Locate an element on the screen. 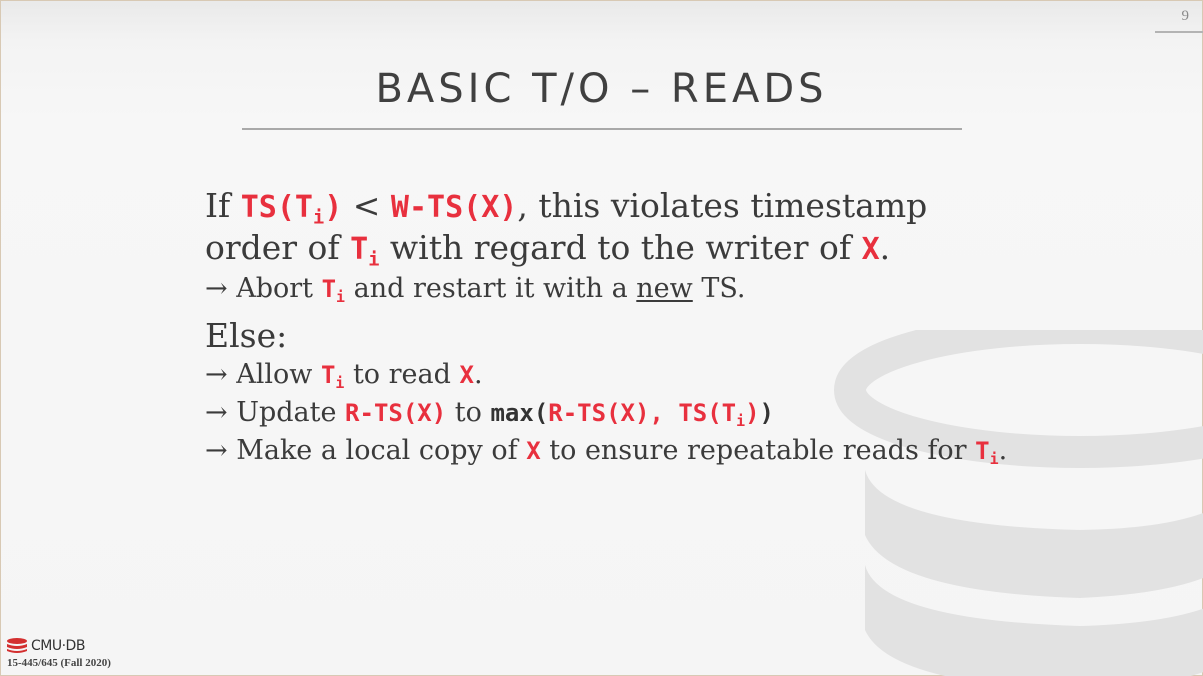 The image size is (1203, 676). code-text: R-TS(X), TS(T is located at coordinates (642, 413).